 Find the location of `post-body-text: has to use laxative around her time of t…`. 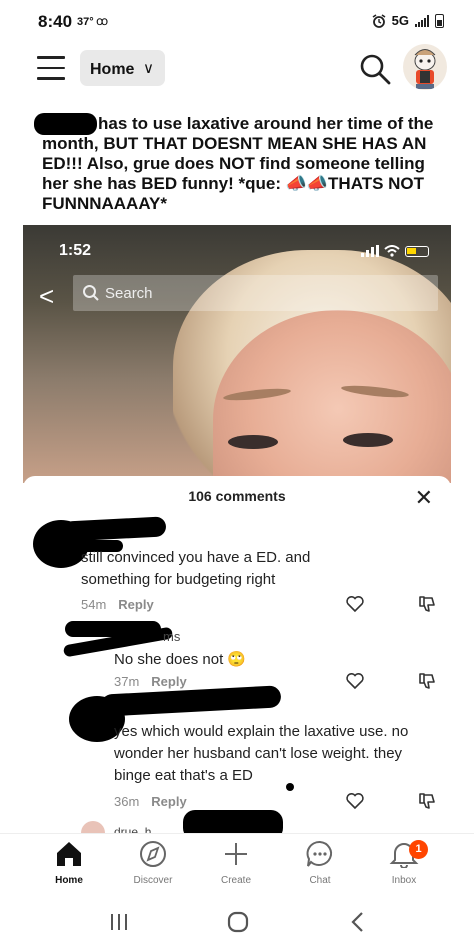

post-body-text: has to use laxative around her time of t… is located at coordinates (242, 164).